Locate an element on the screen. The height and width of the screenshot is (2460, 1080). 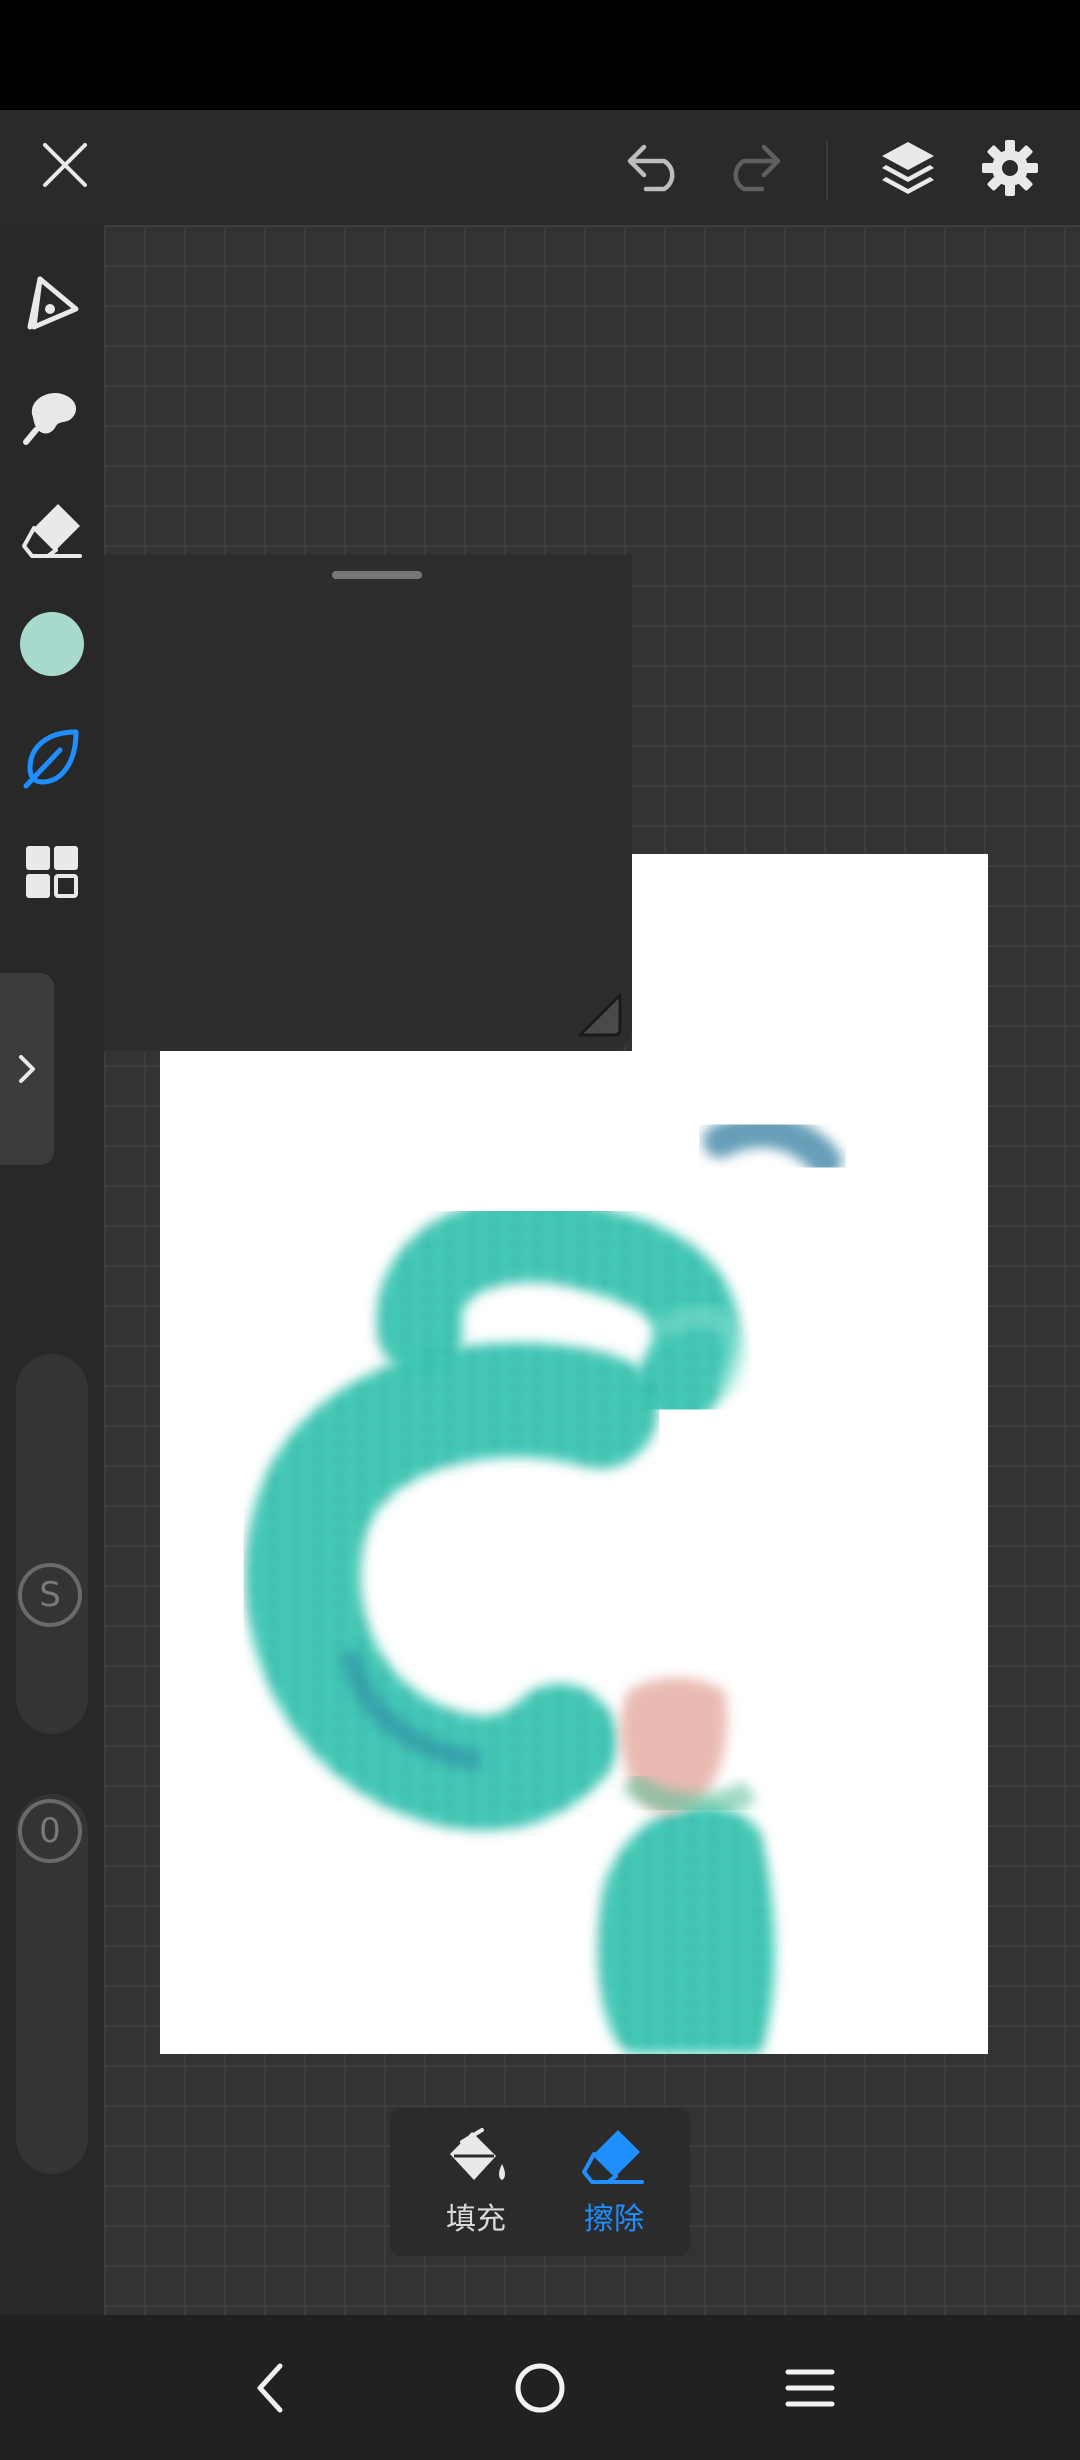
back-icon is located at coordinates (270, 2388).